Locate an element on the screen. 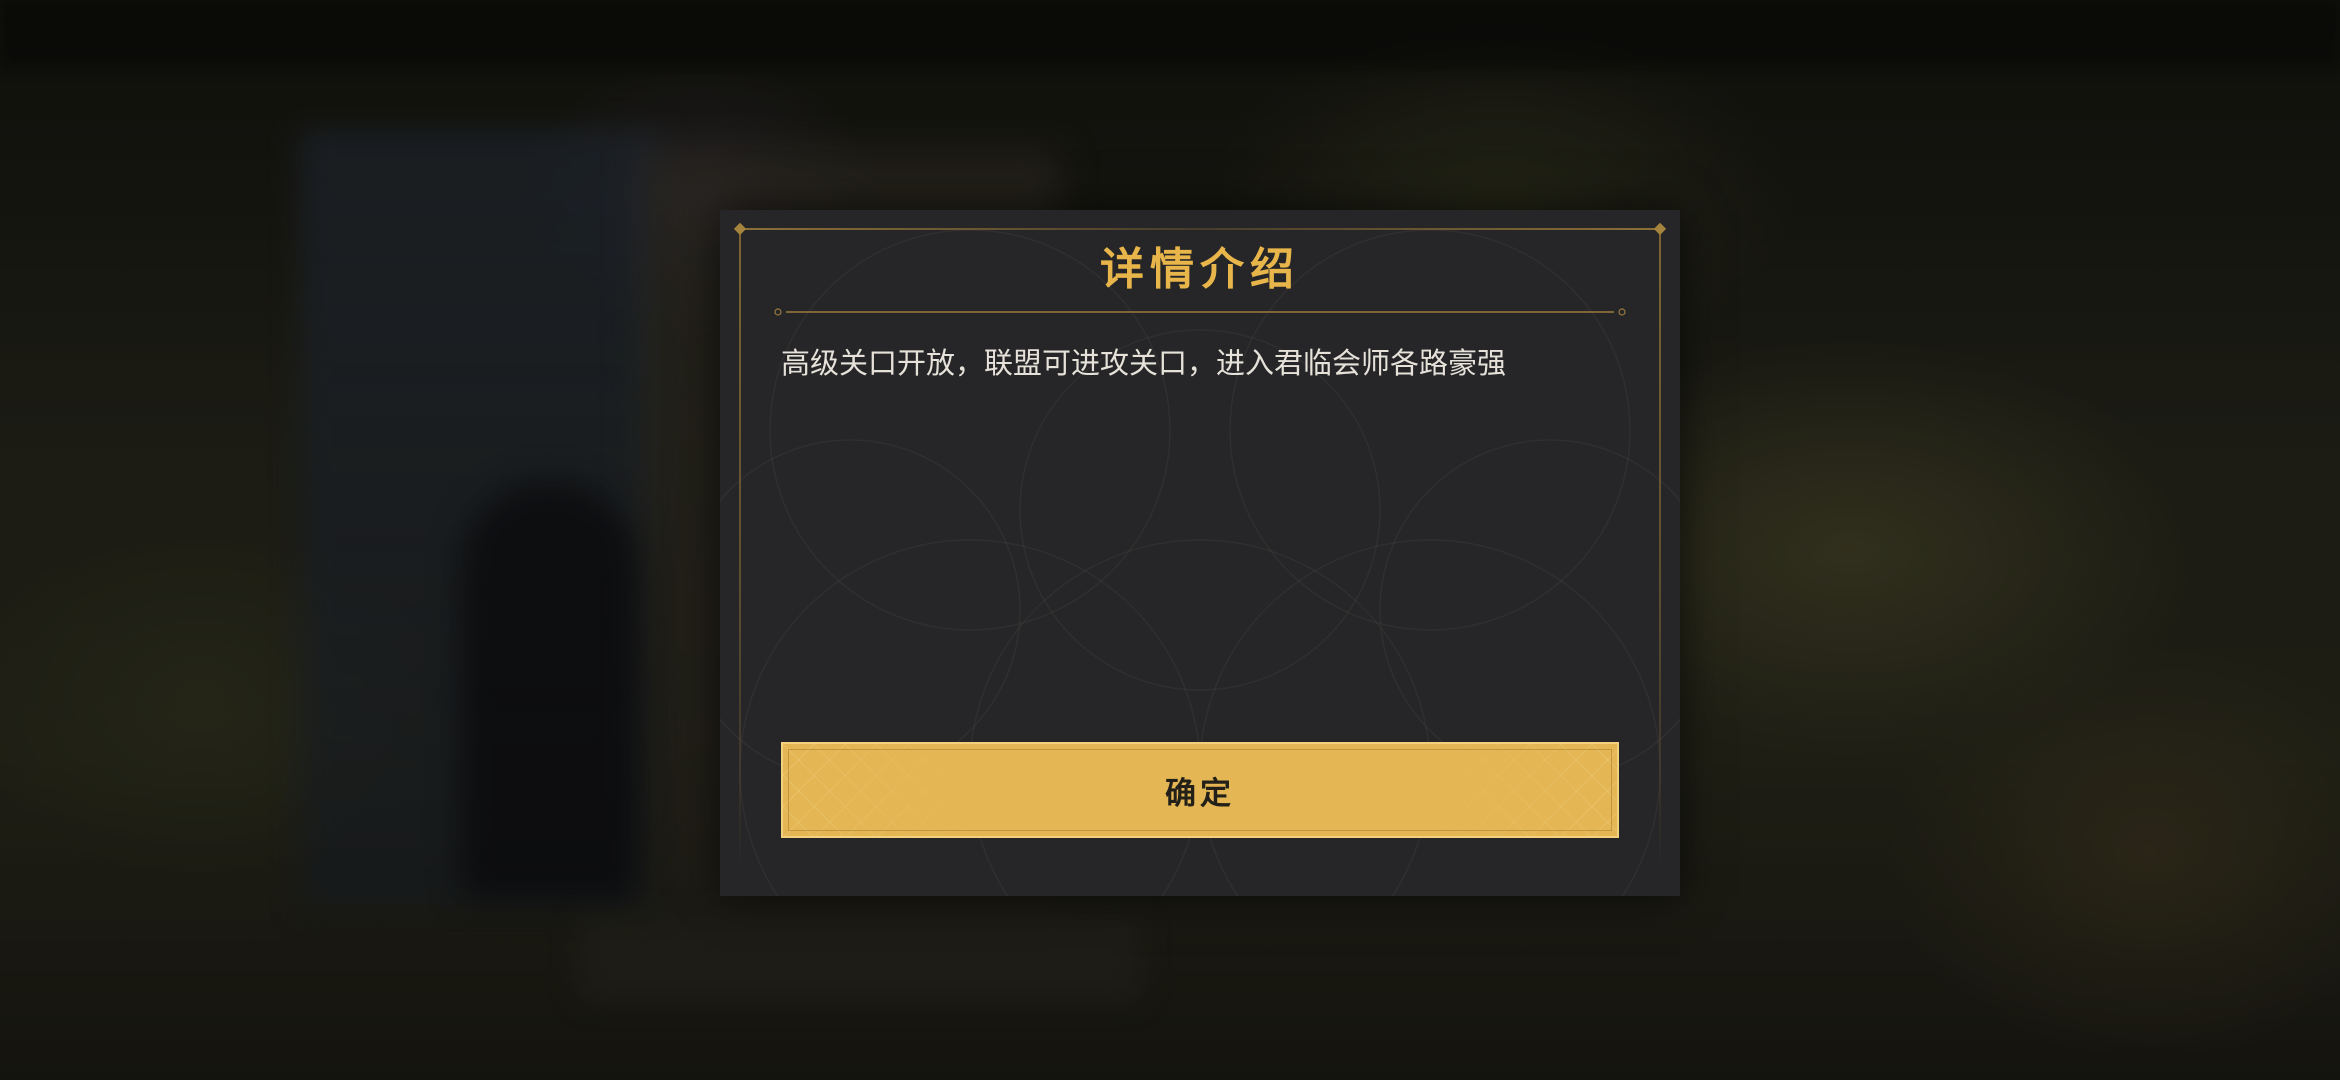  dialog-frame-left is located at coordinates (740, 552).